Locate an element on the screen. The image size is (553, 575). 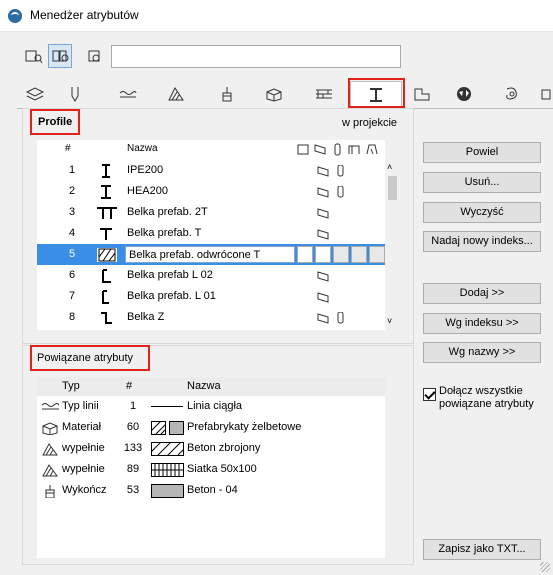
z-profile-icon is located at coordinates (106, 318).